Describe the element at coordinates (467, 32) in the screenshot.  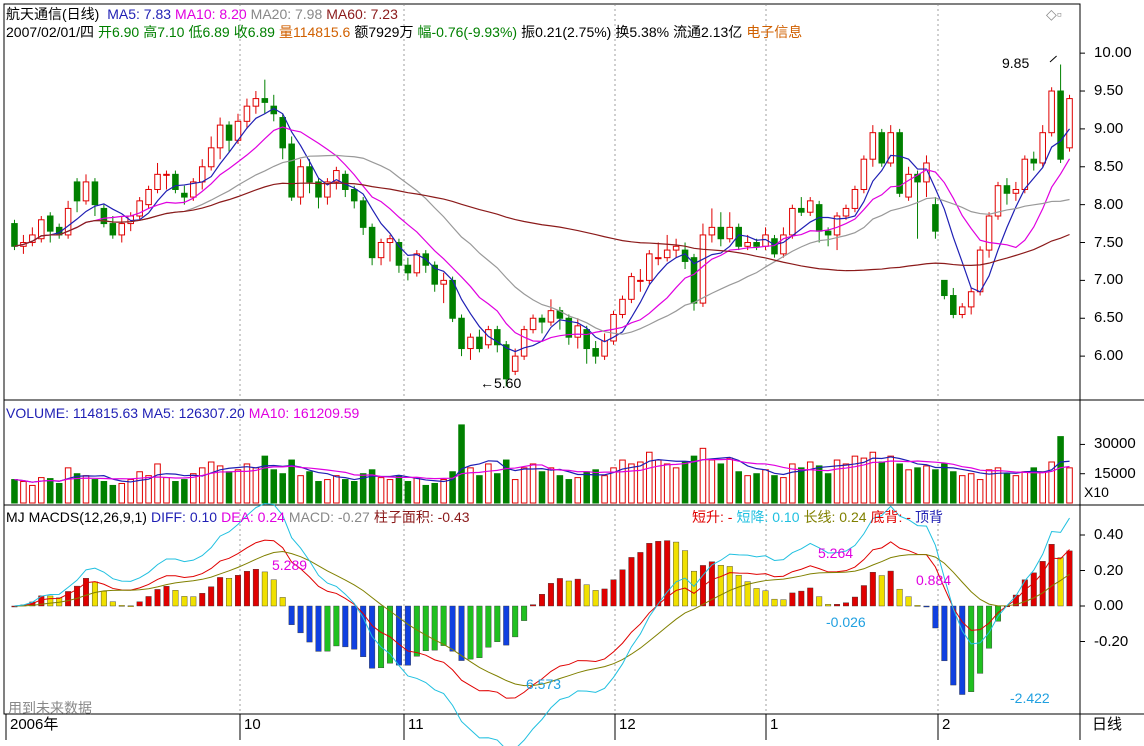
I see `legend-item: 幅-0.76(-9.93%)` at that location.